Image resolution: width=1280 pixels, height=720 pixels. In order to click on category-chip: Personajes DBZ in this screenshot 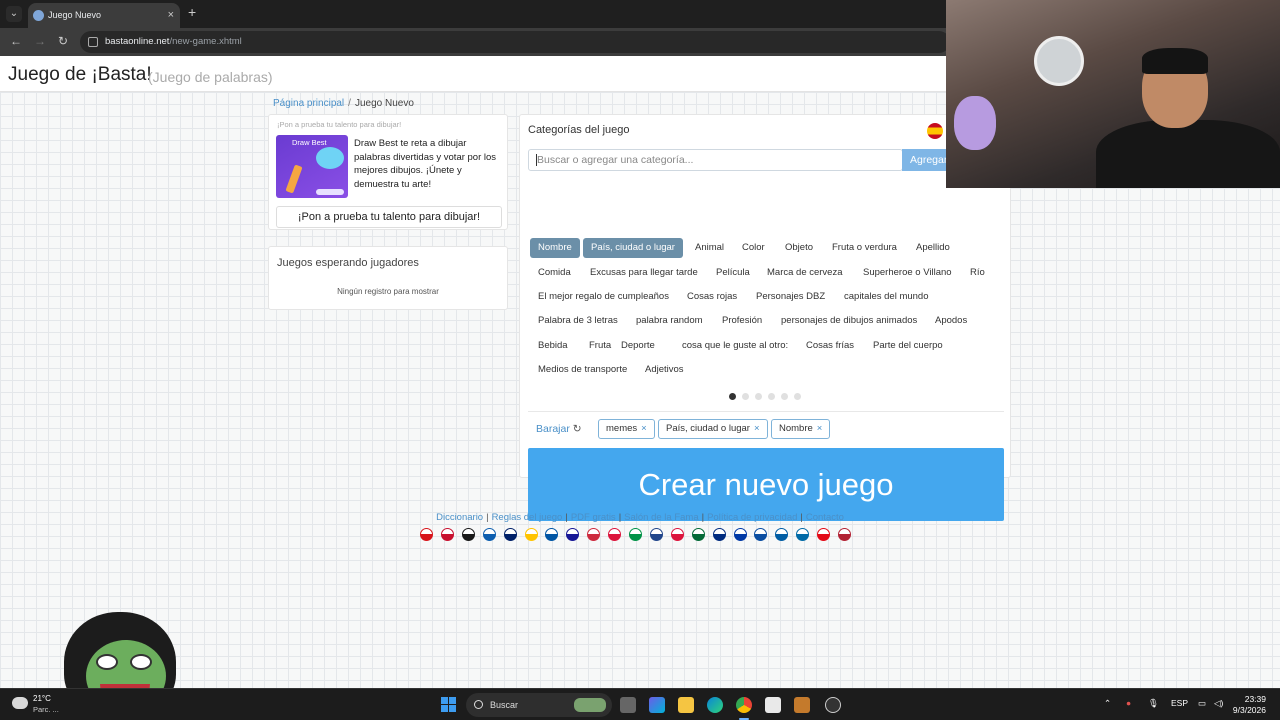, I will do `click(790, 297)`.